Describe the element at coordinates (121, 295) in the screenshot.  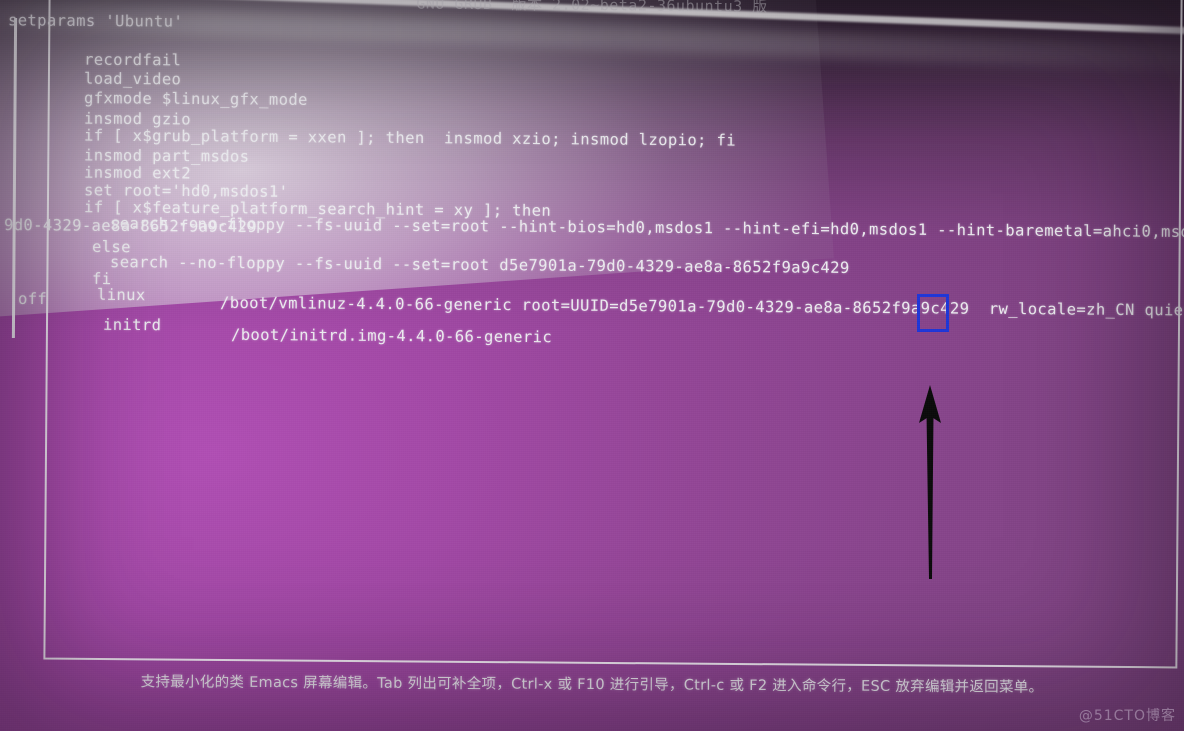
I see `grub-script-line: linux` at that location.